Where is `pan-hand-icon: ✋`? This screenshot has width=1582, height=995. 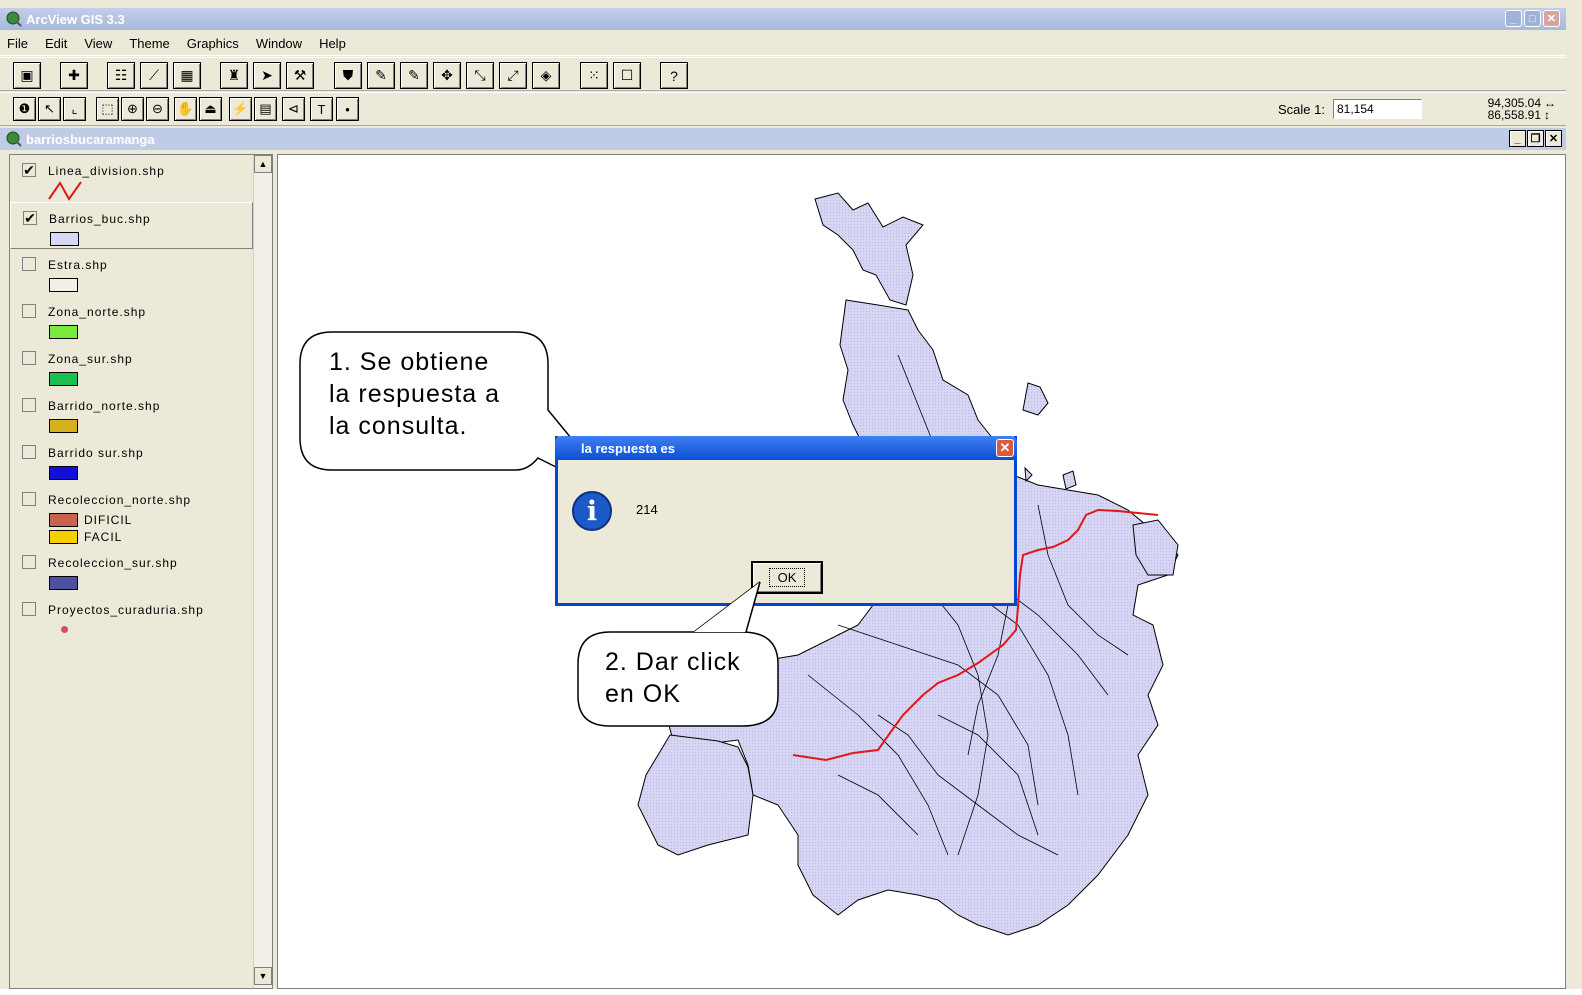
pan-hand-icon: ✋ is located at coordinates (185, 109).